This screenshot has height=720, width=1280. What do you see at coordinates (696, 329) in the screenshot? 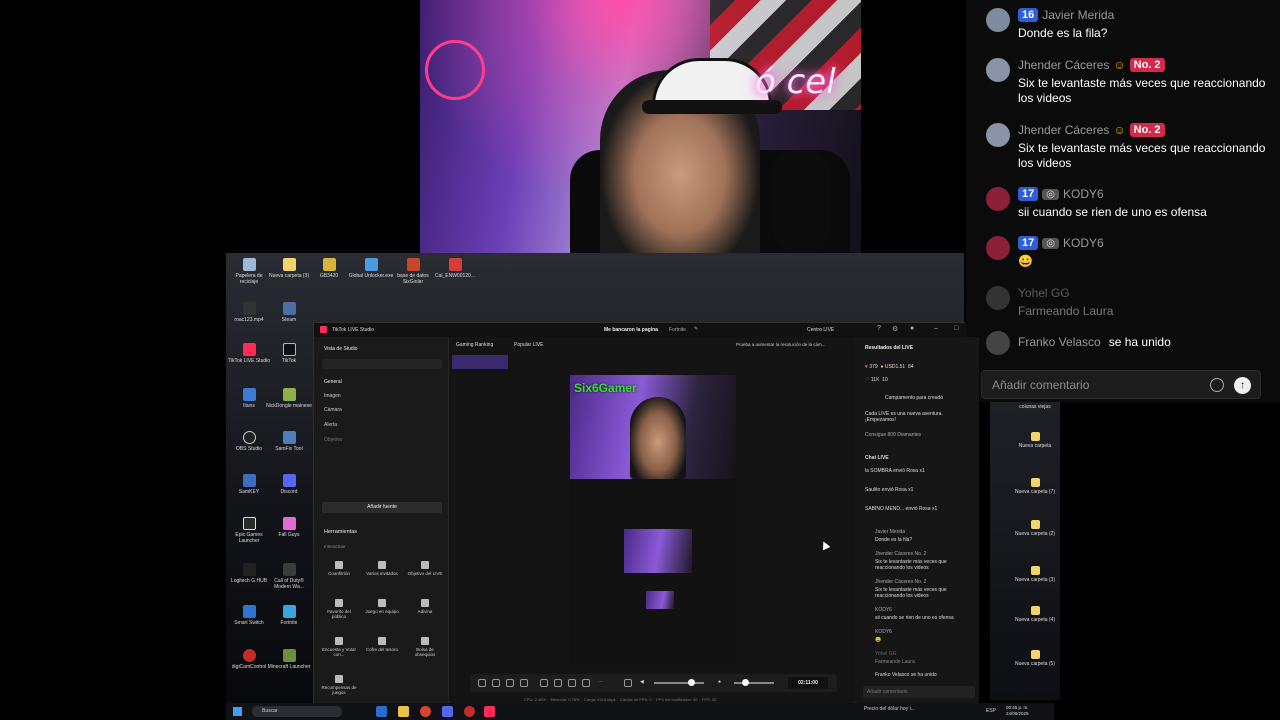
I see `edit-icon: ✎` at bounding box center [696, 329].